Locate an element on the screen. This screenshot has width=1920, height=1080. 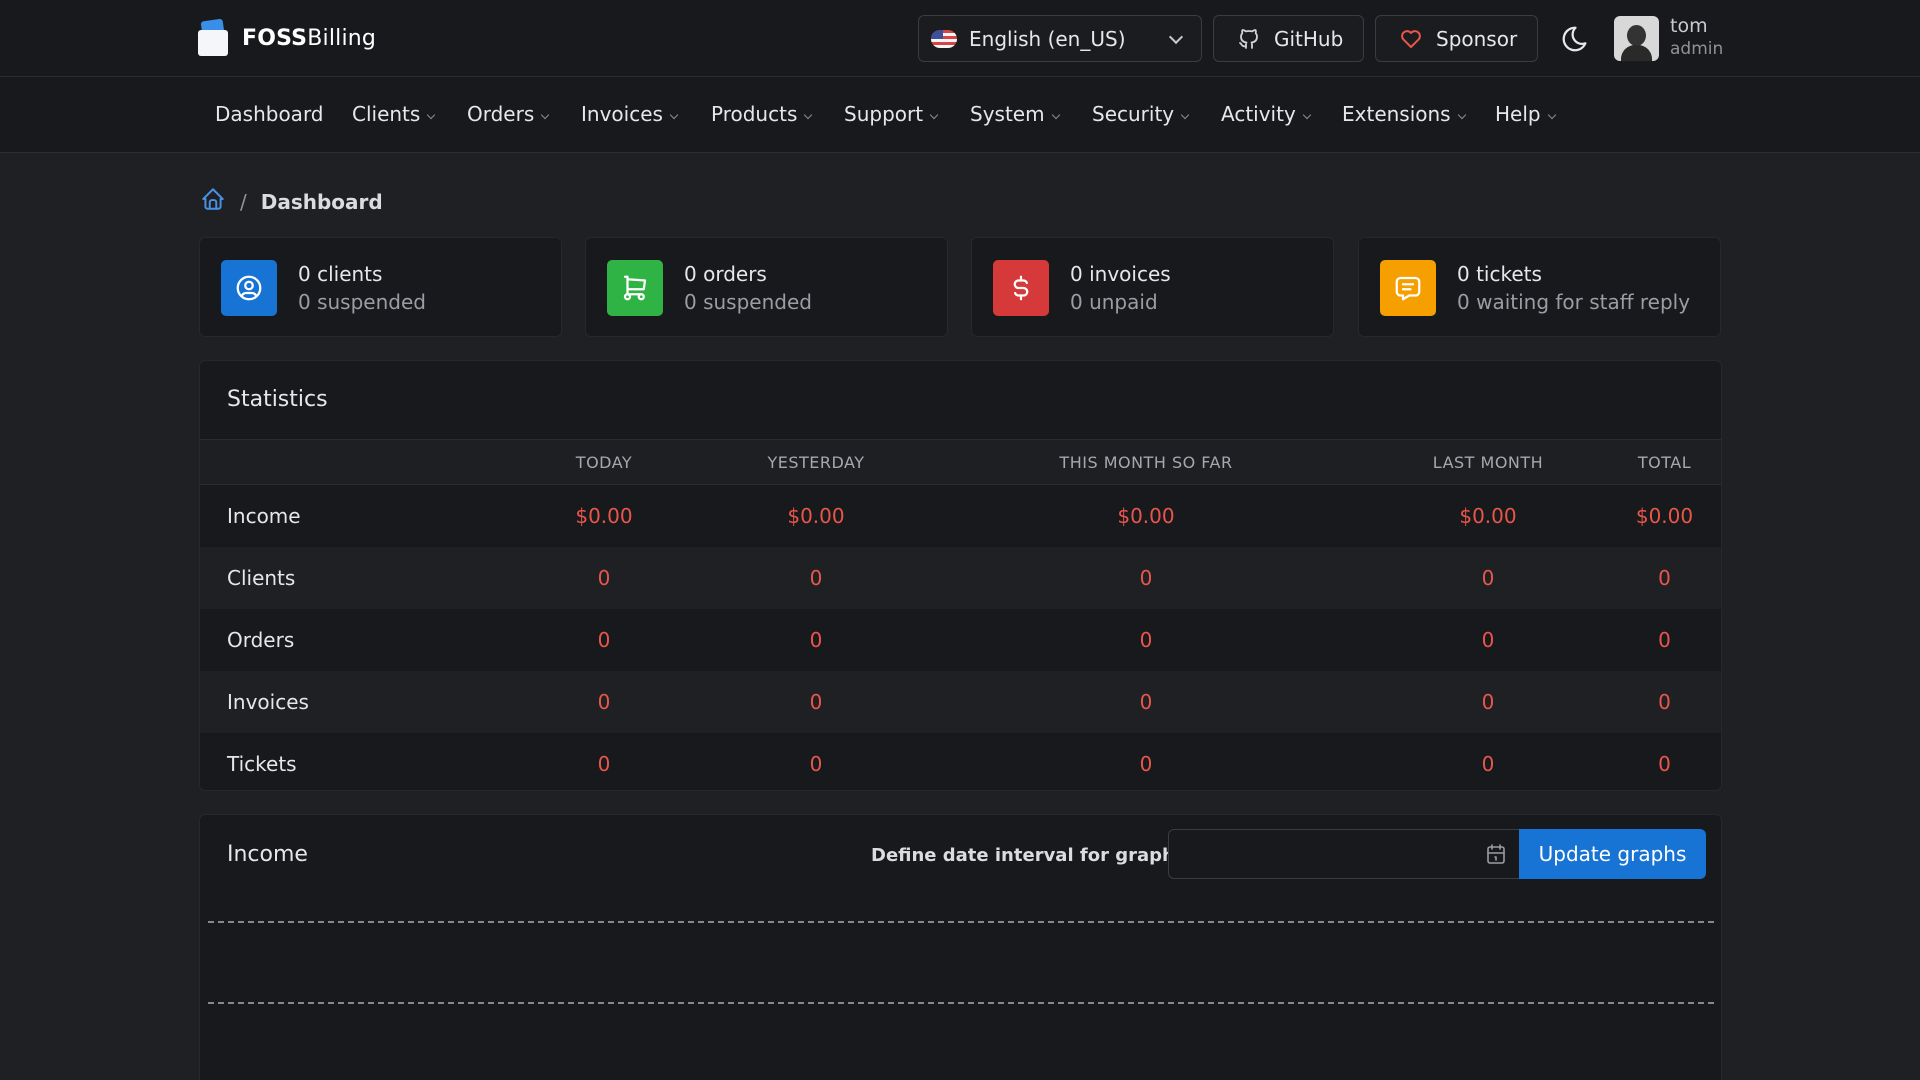
nav-orders: Orders is located at coordinates (508, 114).